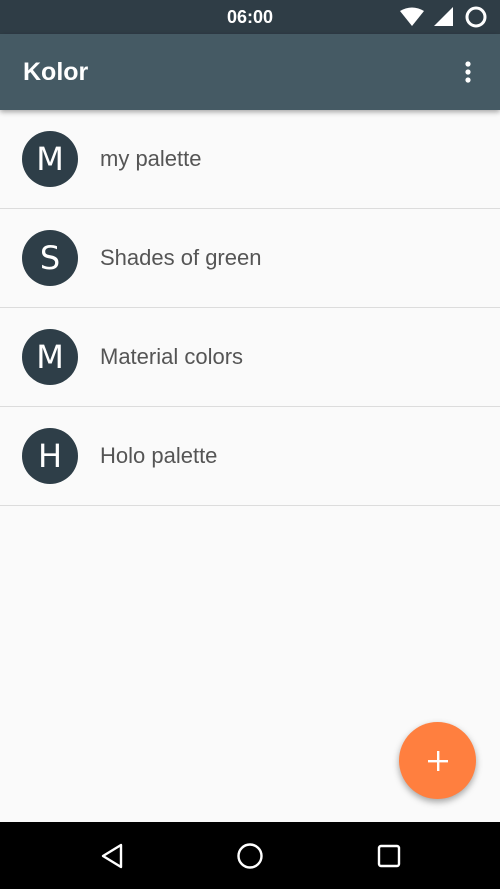 This screenshot has width=500, height=889. I want to click on list-item: M my palette, so click(250, 159).